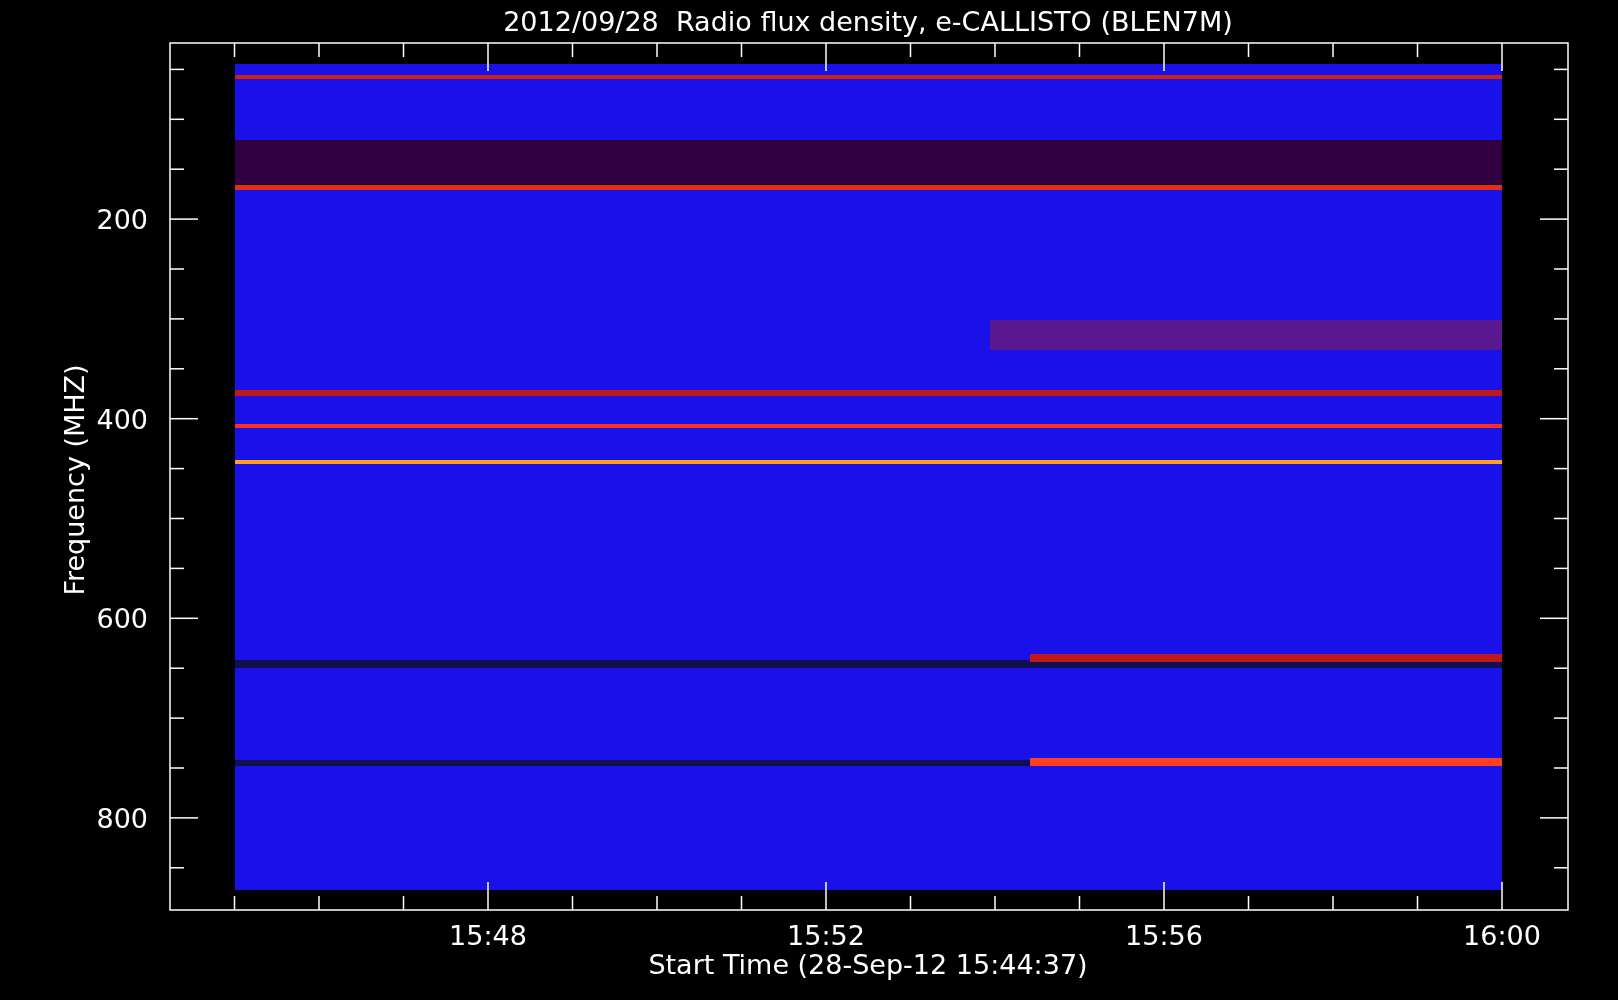  I want to click on x-tick-label: 16:00, so click(1502, 935).